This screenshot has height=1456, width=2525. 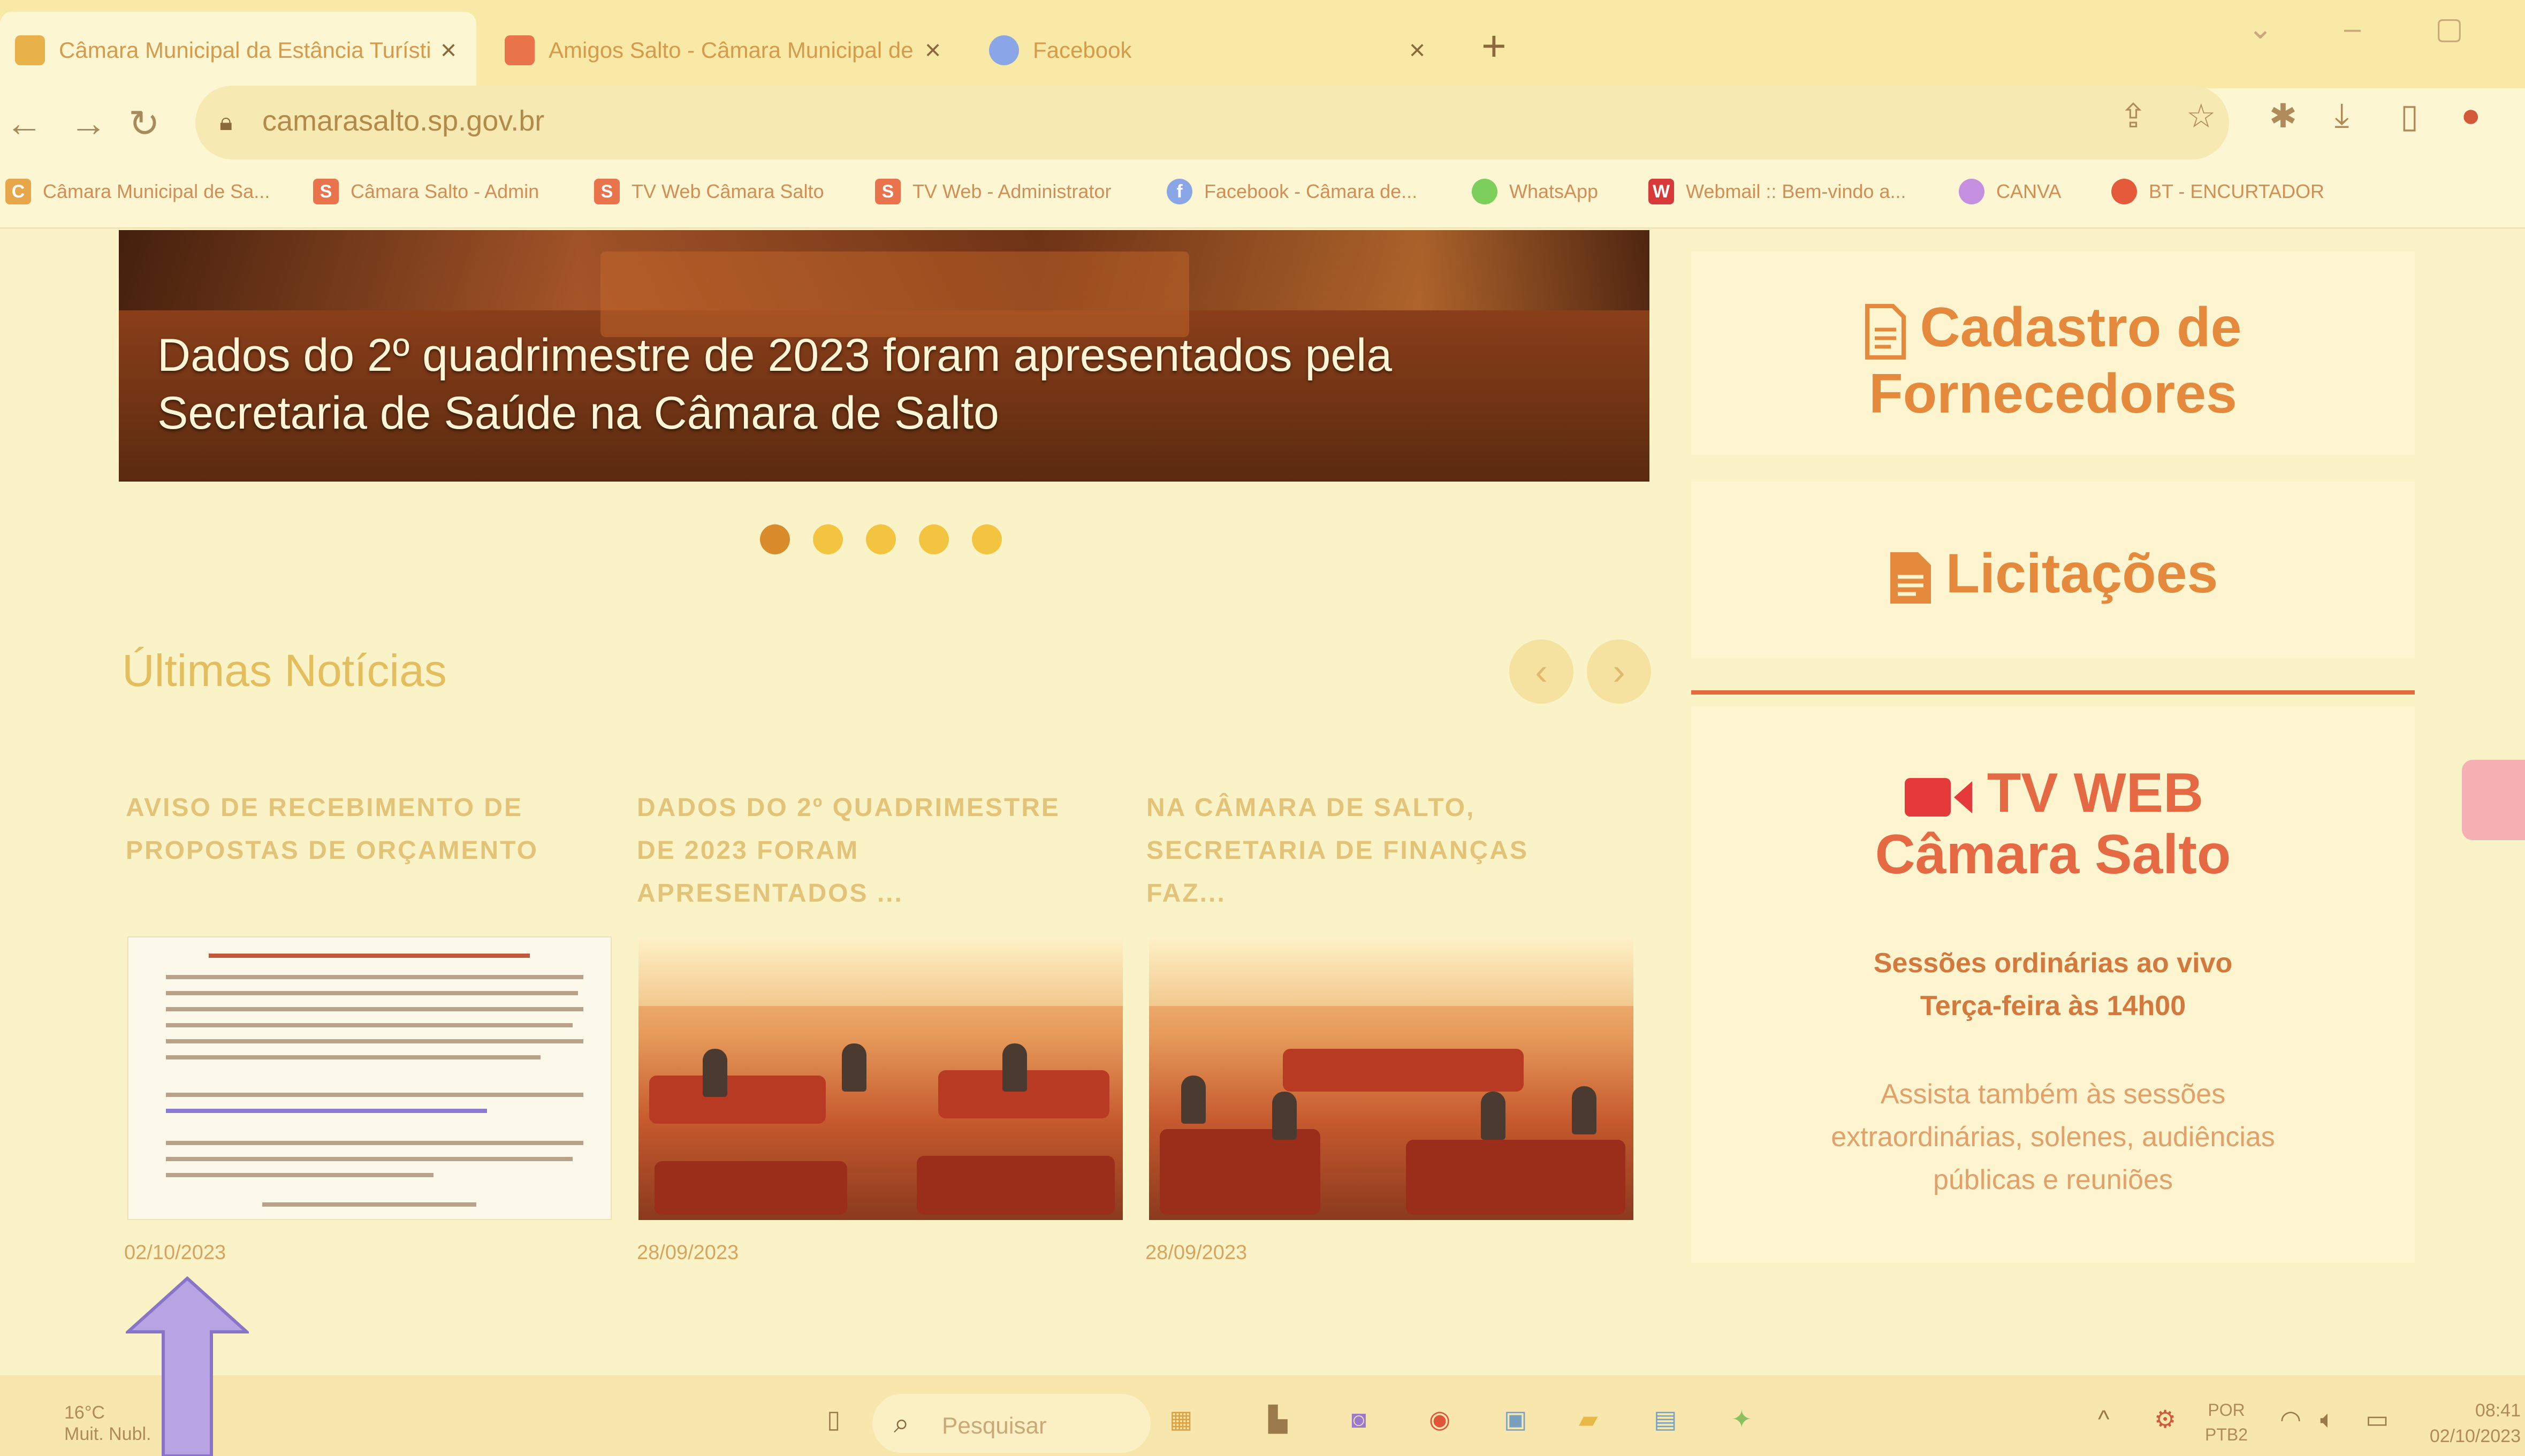 I want to click on sidepanel-icon: ▯, so click(x=2409, y=115).